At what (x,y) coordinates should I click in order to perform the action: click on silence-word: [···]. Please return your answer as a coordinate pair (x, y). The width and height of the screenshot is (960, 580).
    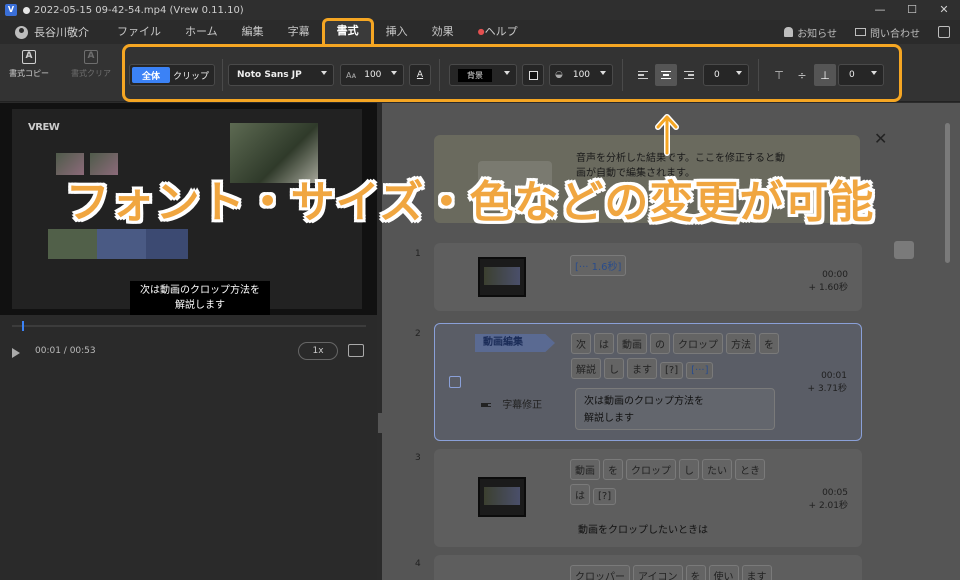
    Looking at the image, I should click on (700, 370).